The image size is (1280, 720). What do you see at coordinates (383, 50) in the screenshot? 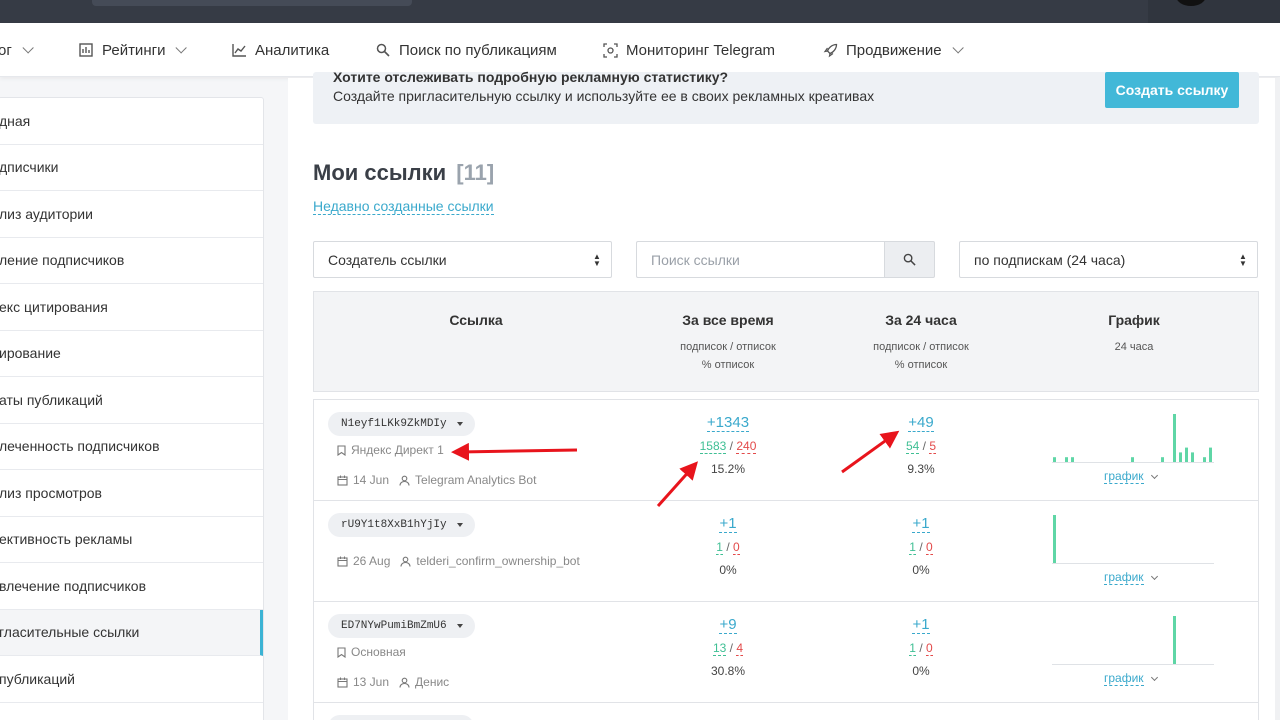
I see `search-icon` at bounding box center [383, 50].